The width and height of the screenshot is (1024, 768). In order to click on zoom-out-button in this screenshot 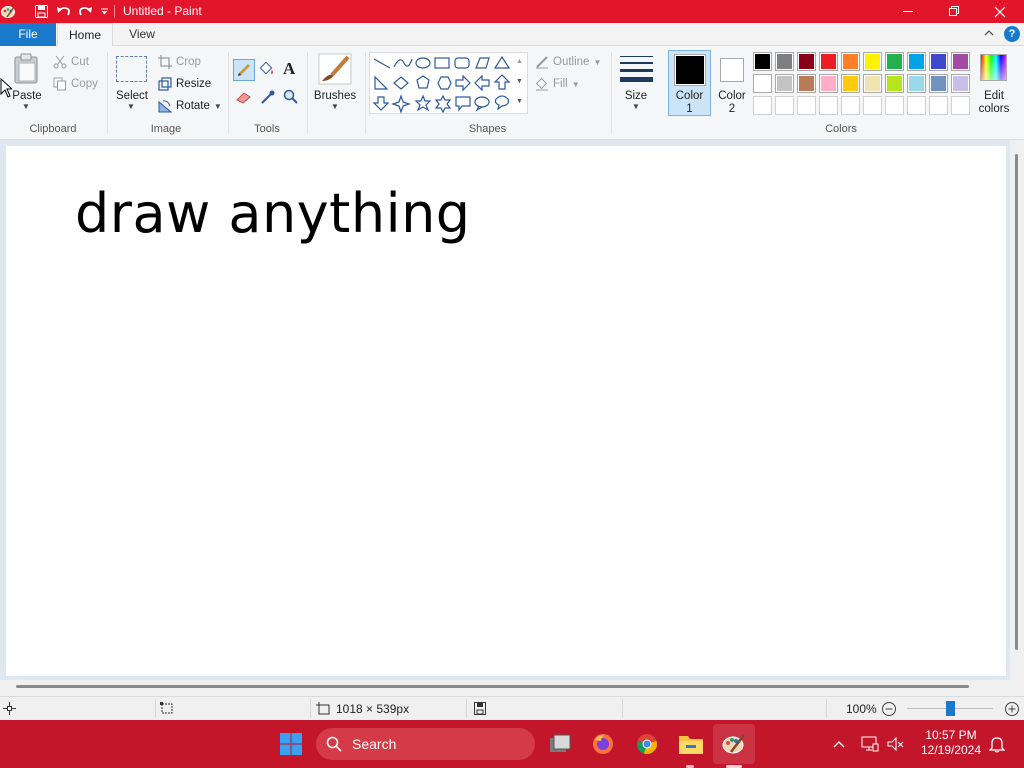, I will do `click(889, 708)`.